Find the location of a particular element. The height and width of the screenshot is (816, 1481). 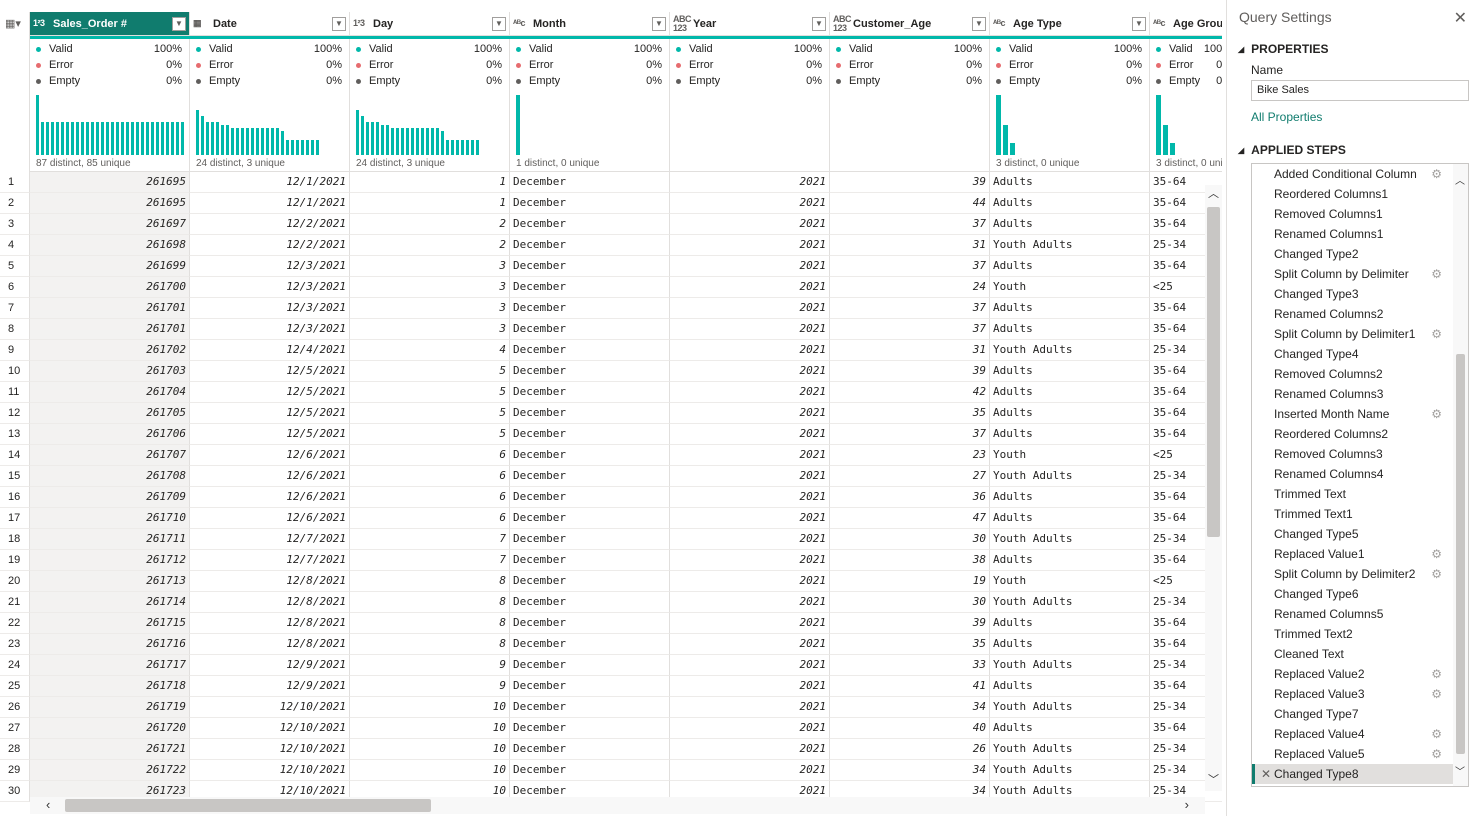

table-cell: 261711 is located at coordinates (110, 539).